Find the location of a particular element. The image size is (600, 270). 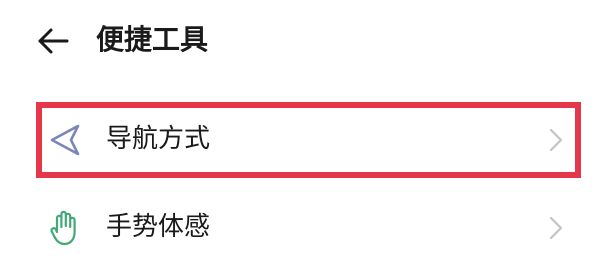

back-arrow-icon is located at coordinates (53, 41).